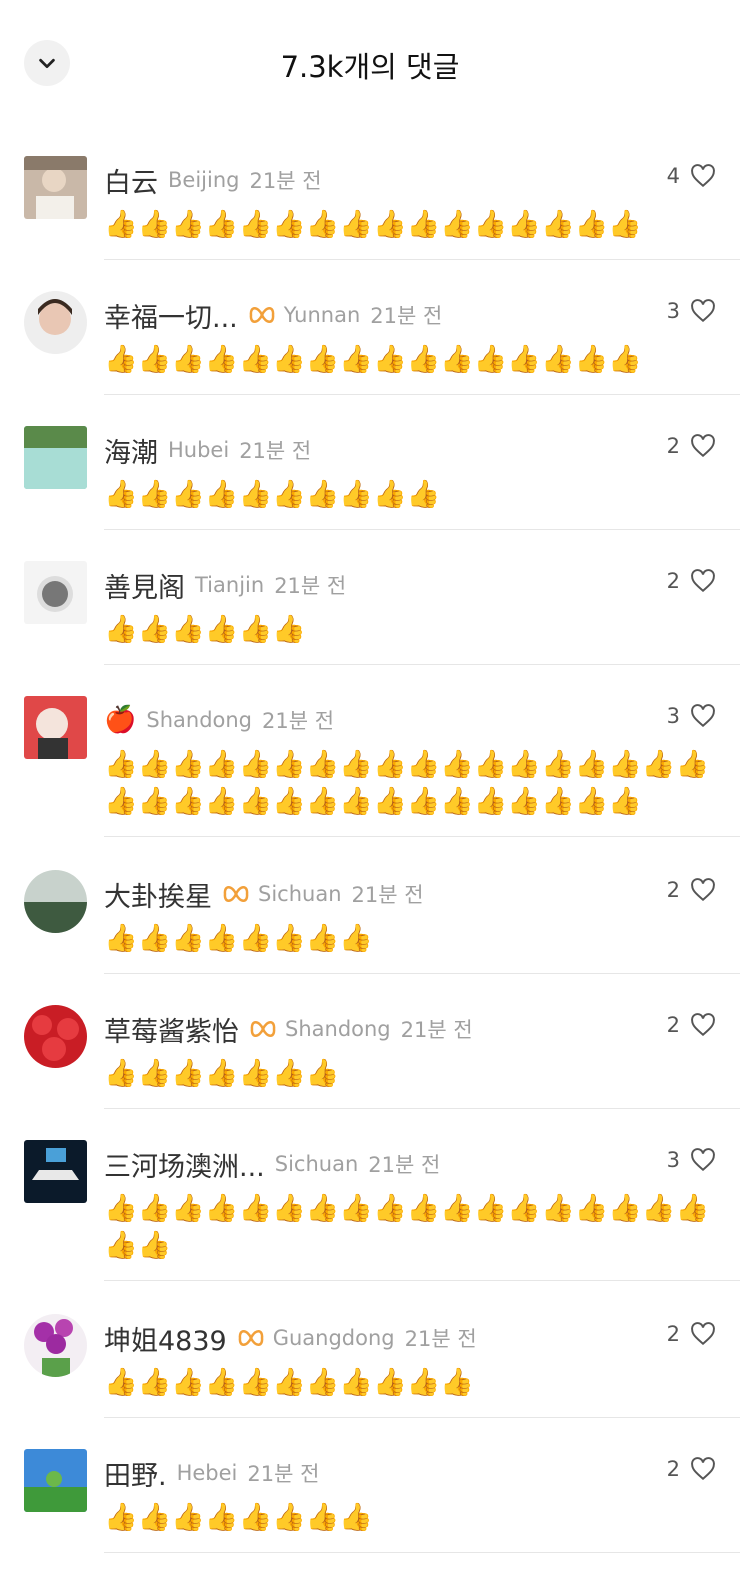 The height and width of the screenshot is (1593, 740). I want to click on like-count: 4, so click(673, 176).